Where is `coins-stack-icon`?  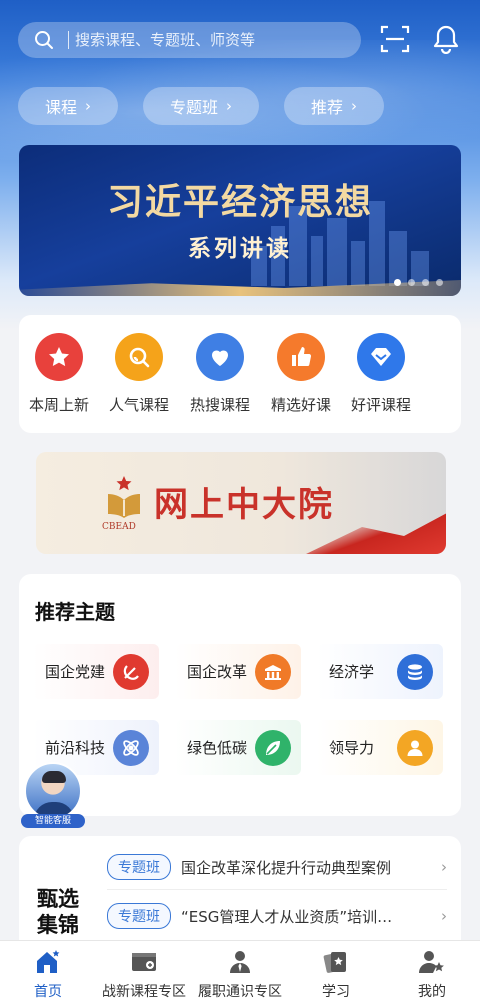 coins-stack-icon is located at coordinates (415, 672).